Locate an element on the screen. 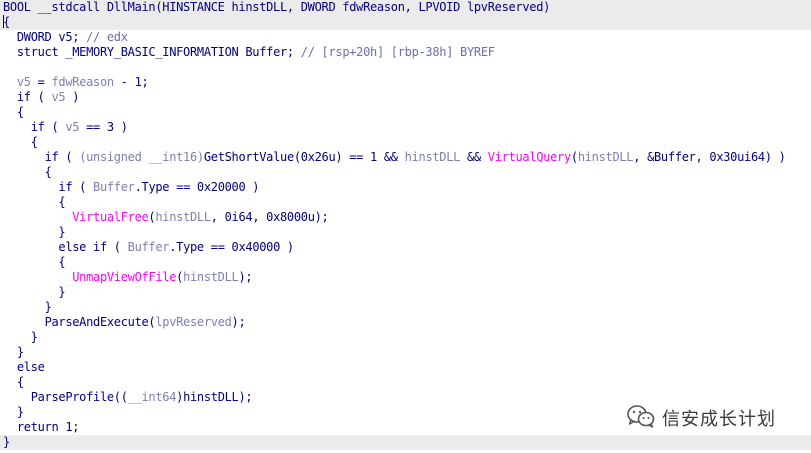 The width and height of the screenshot is (811, 453). code-line: VirtualFree(hinstDLL, 0i64, 0x8000u); is located at coordinates (405, 217).